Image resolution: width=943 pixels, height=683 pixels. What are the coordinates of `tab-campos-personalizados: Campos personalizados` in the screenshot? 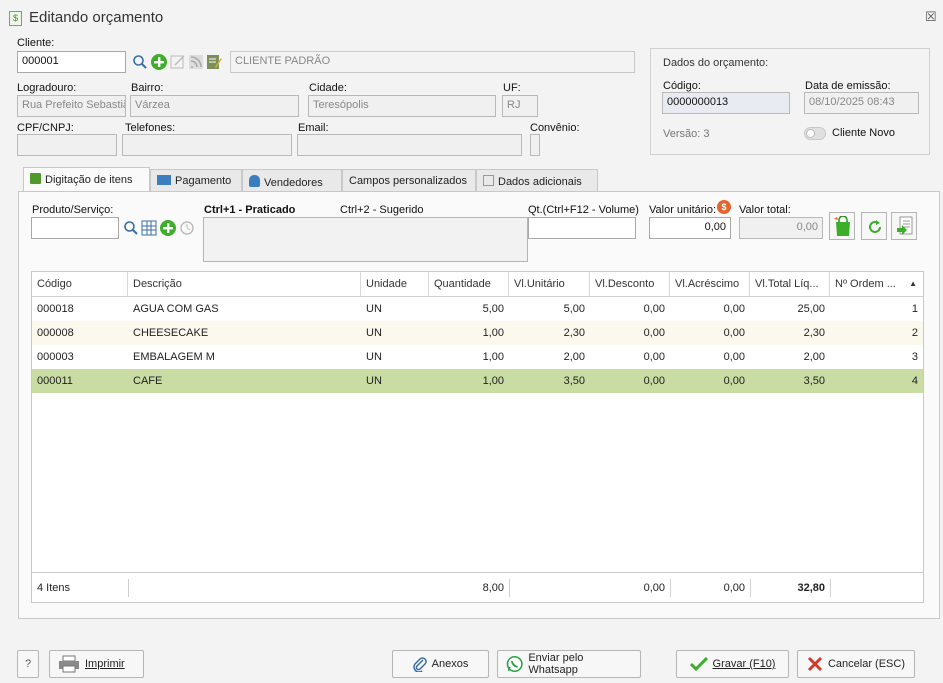 It's located at (409, 180).